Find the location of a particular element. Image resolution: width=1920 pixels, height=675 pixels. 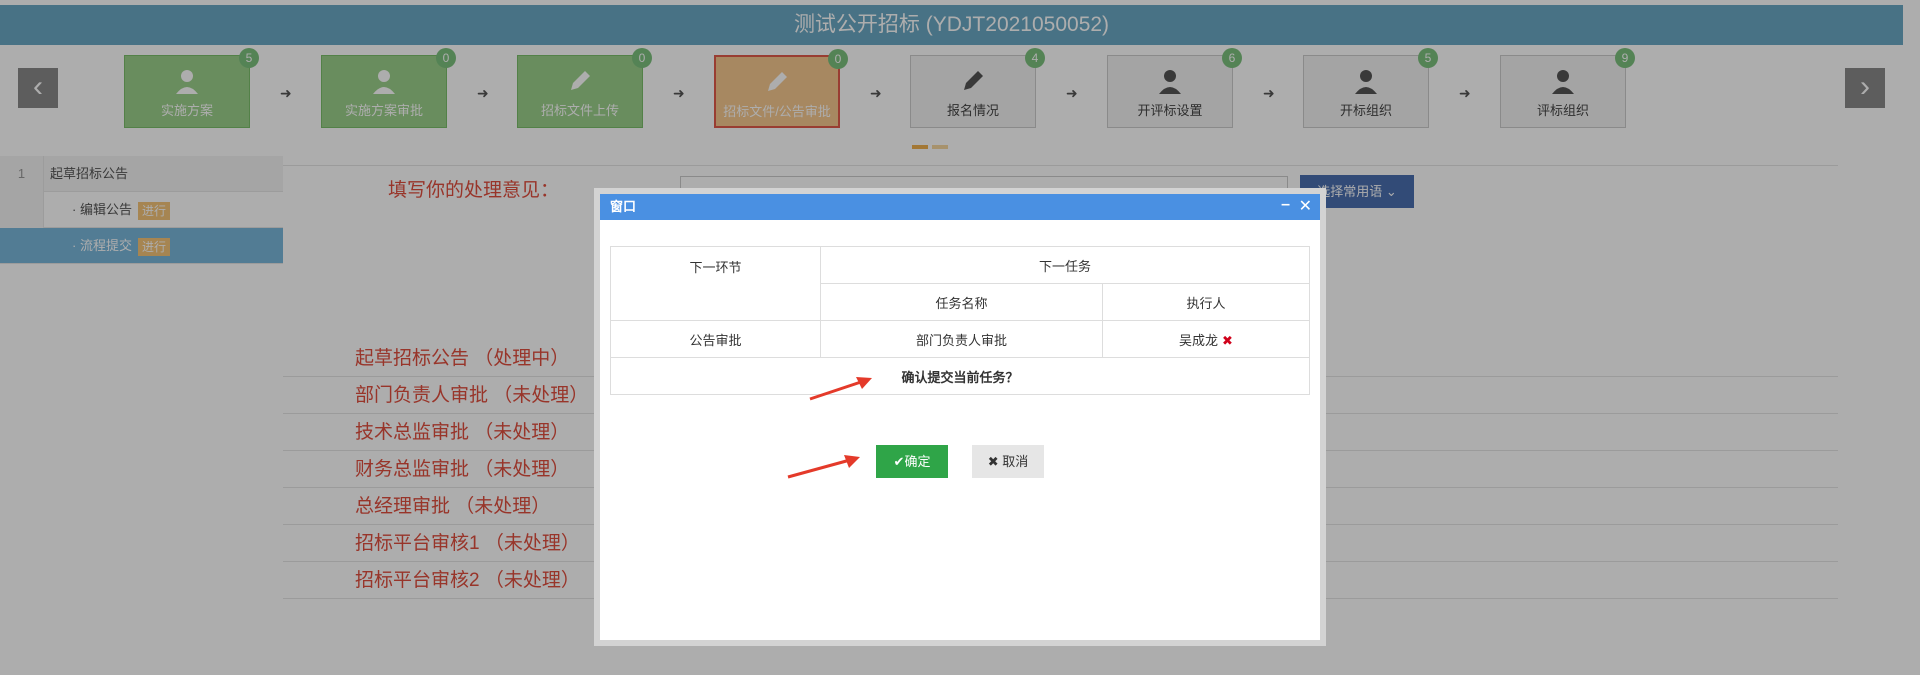

executor-name: 吴成龙 is located at coordinates (1199, 340).